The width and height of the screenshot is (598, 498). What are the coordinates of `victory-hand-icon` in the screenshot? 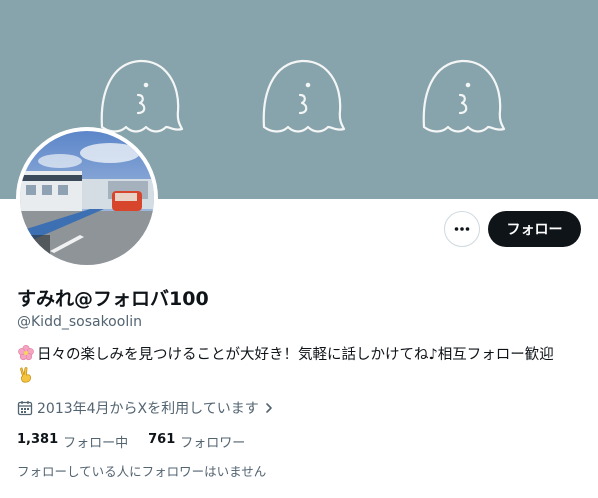 It's located at (25, 375).